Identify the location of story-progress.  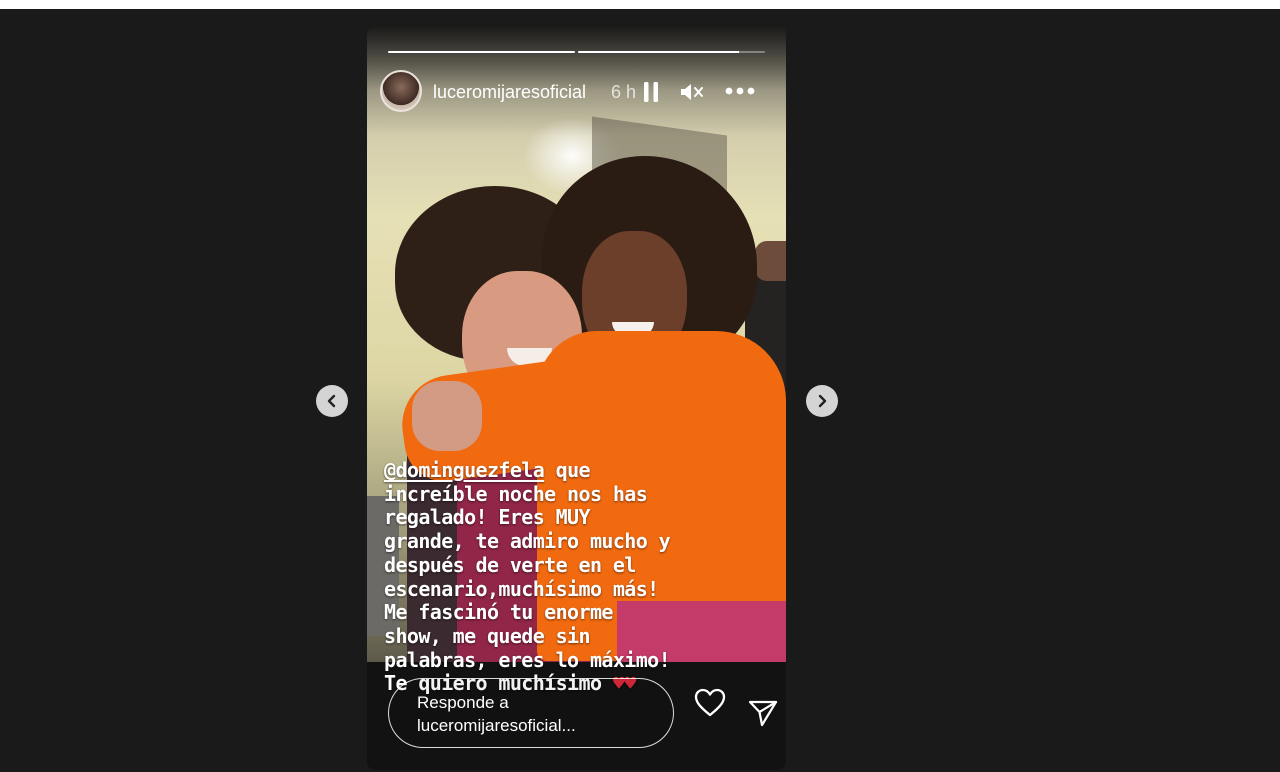
(576, 52).